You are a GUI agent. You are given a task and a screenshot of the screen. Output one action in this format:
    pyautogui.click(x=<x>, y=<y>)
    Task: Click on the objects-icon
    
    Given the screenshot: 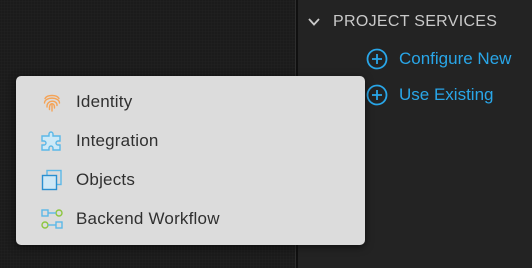 What is the action you would take?
    pyautogui.click(x=51, y=180)
    